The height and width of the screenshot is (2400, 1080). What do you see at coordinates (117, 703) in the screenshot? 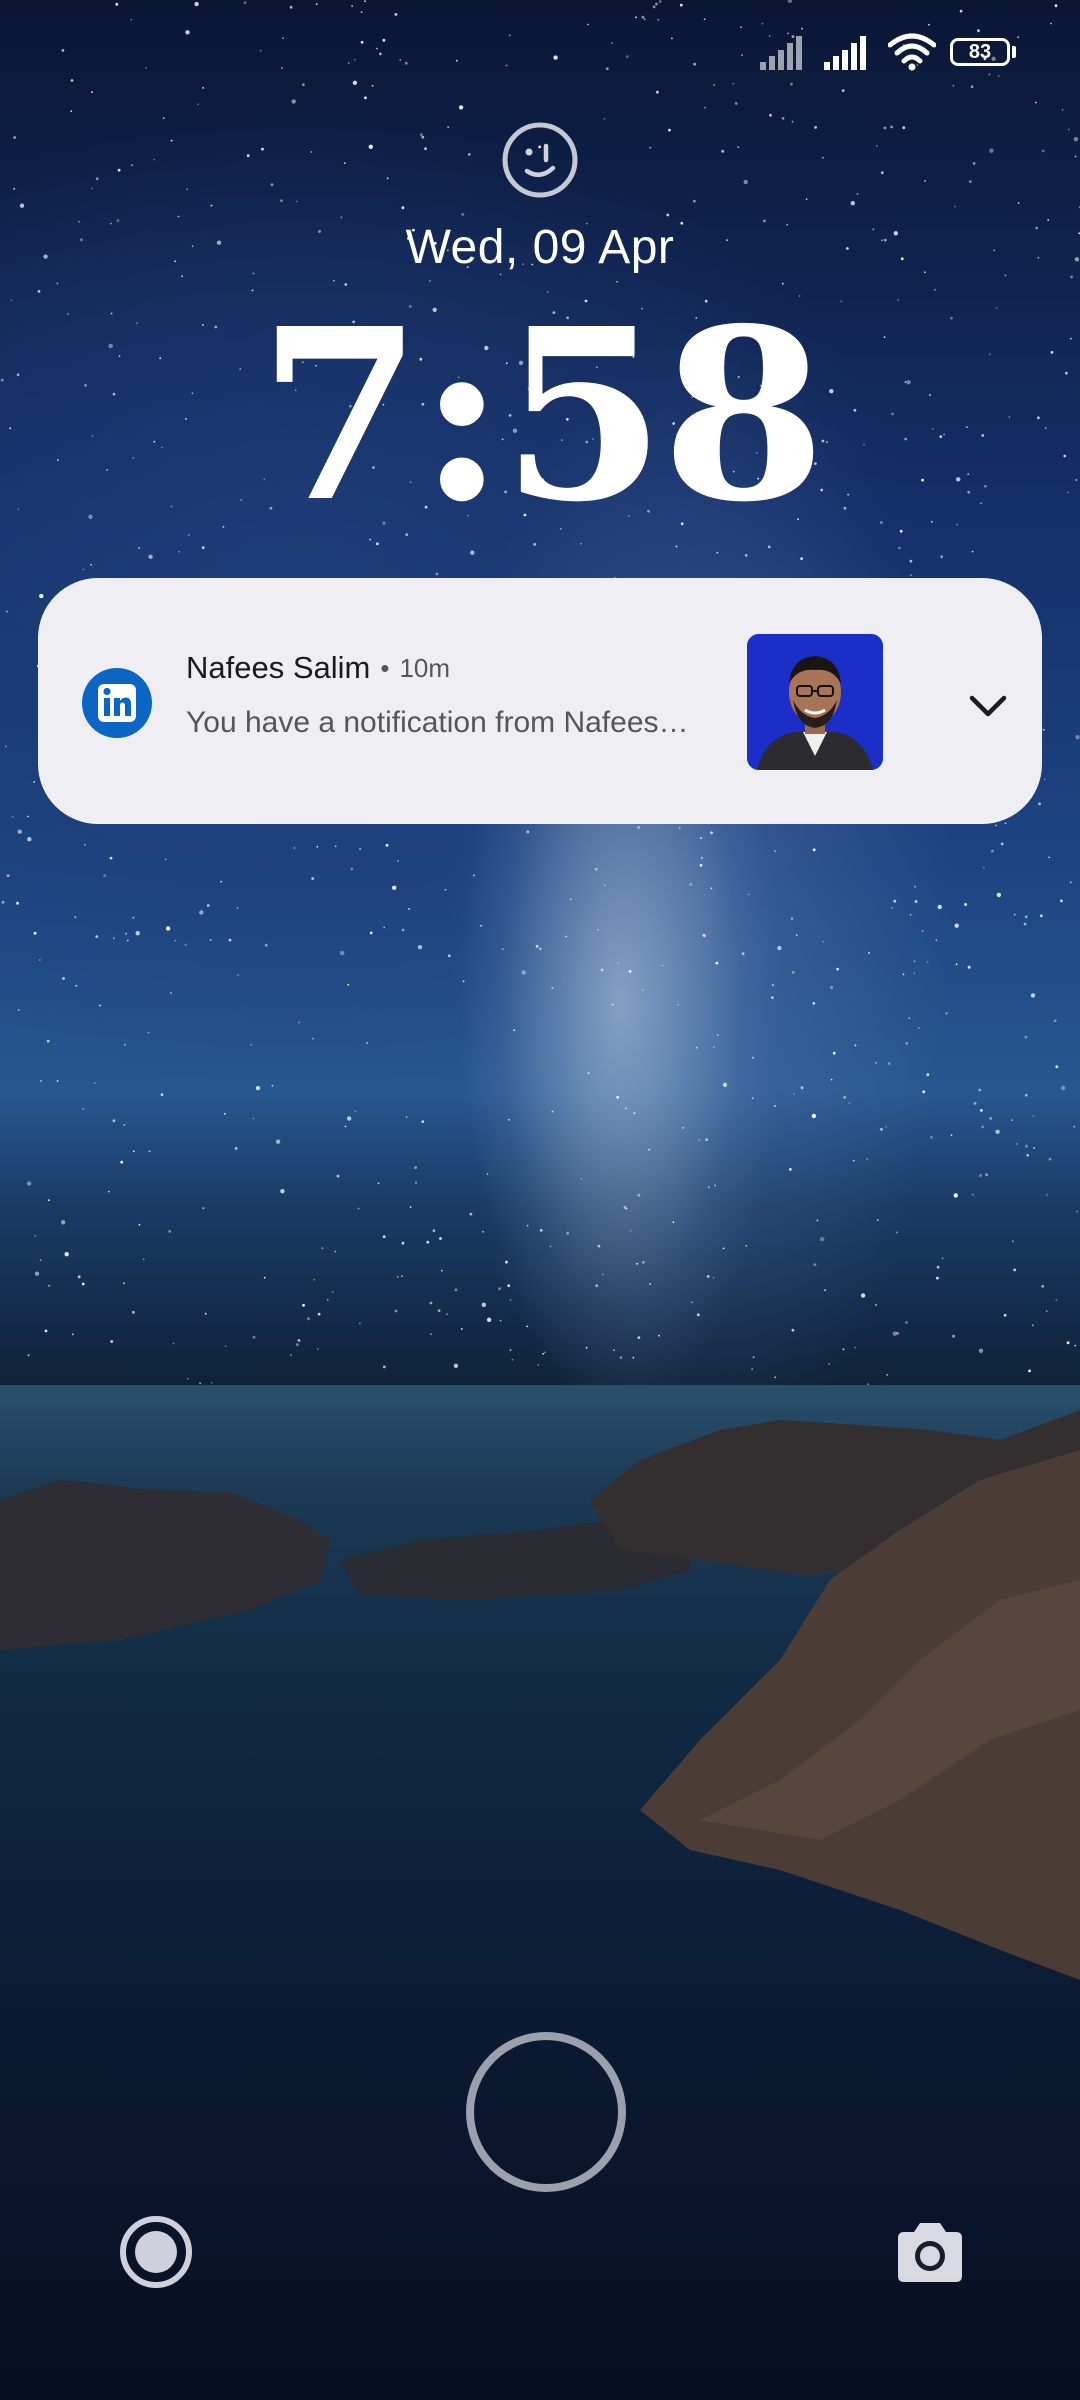
I see `linkedin-icon` at bounding box center [117, 703].